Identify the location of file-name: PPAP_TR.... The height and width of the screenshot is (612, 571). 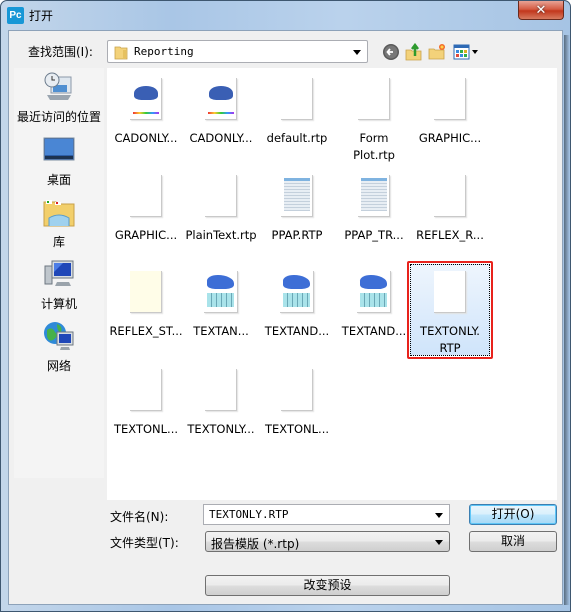
(374, 235).